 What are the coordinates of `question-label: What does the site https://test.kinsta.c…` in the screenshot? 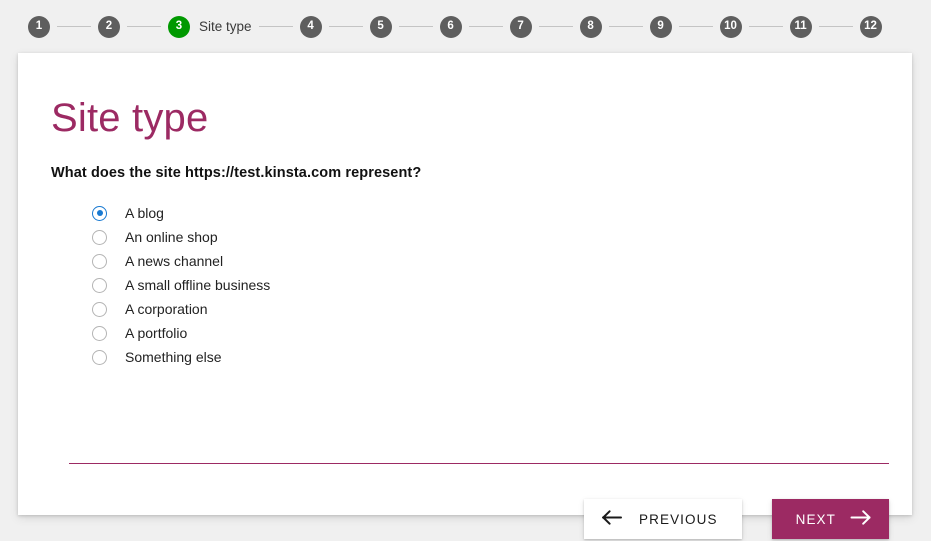 It's located at (236, 173).